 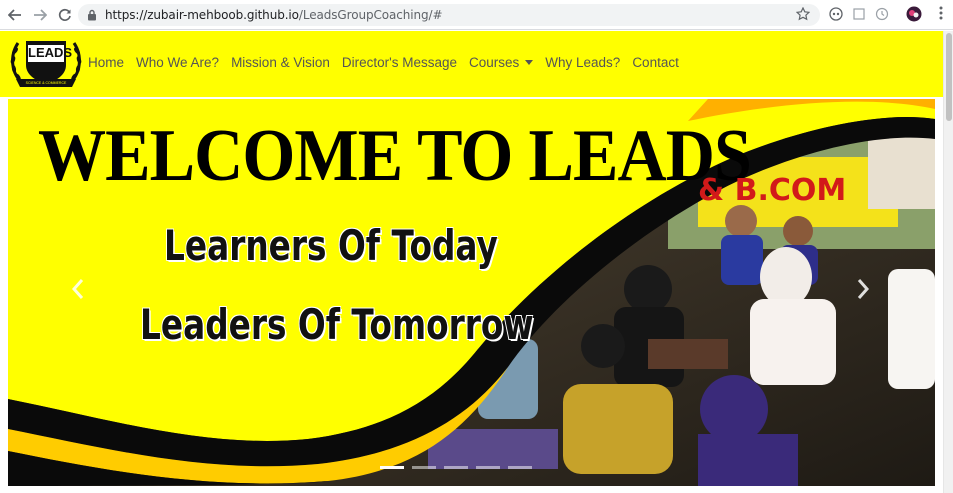 I want to click on carousel-tagline-1: Learners Of Today, so click(x=331, y=245).